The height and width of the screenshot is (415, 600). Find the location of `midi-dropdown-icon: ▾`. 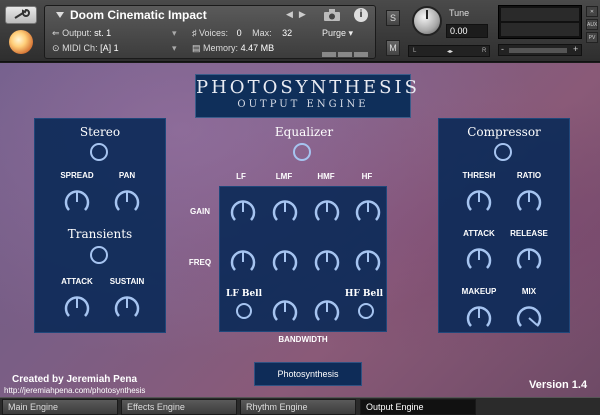

midi-dropdown-icon: ▾ is located at coordinates (174, 48).